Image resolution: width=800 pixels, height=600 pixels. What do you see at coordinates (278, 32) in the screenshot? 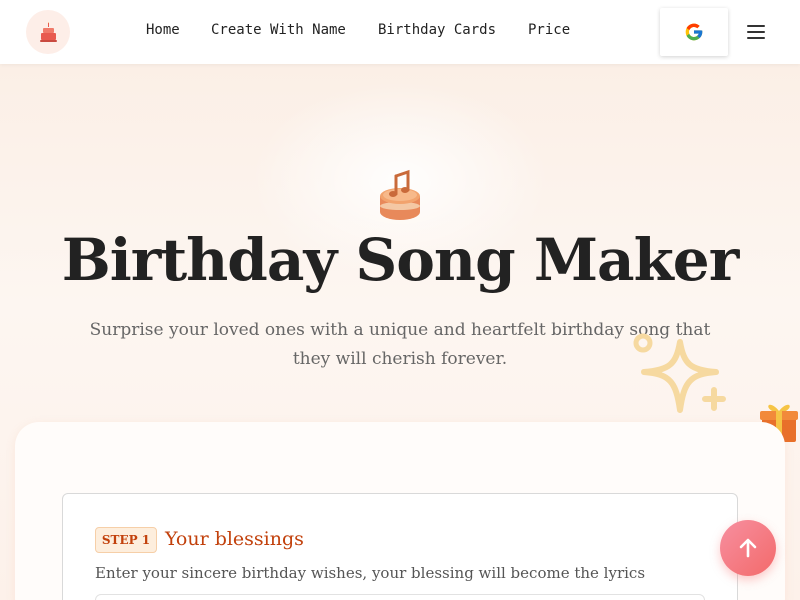
I see `nav-create-with-name: Create With Name` at bounding box center [278, 32].